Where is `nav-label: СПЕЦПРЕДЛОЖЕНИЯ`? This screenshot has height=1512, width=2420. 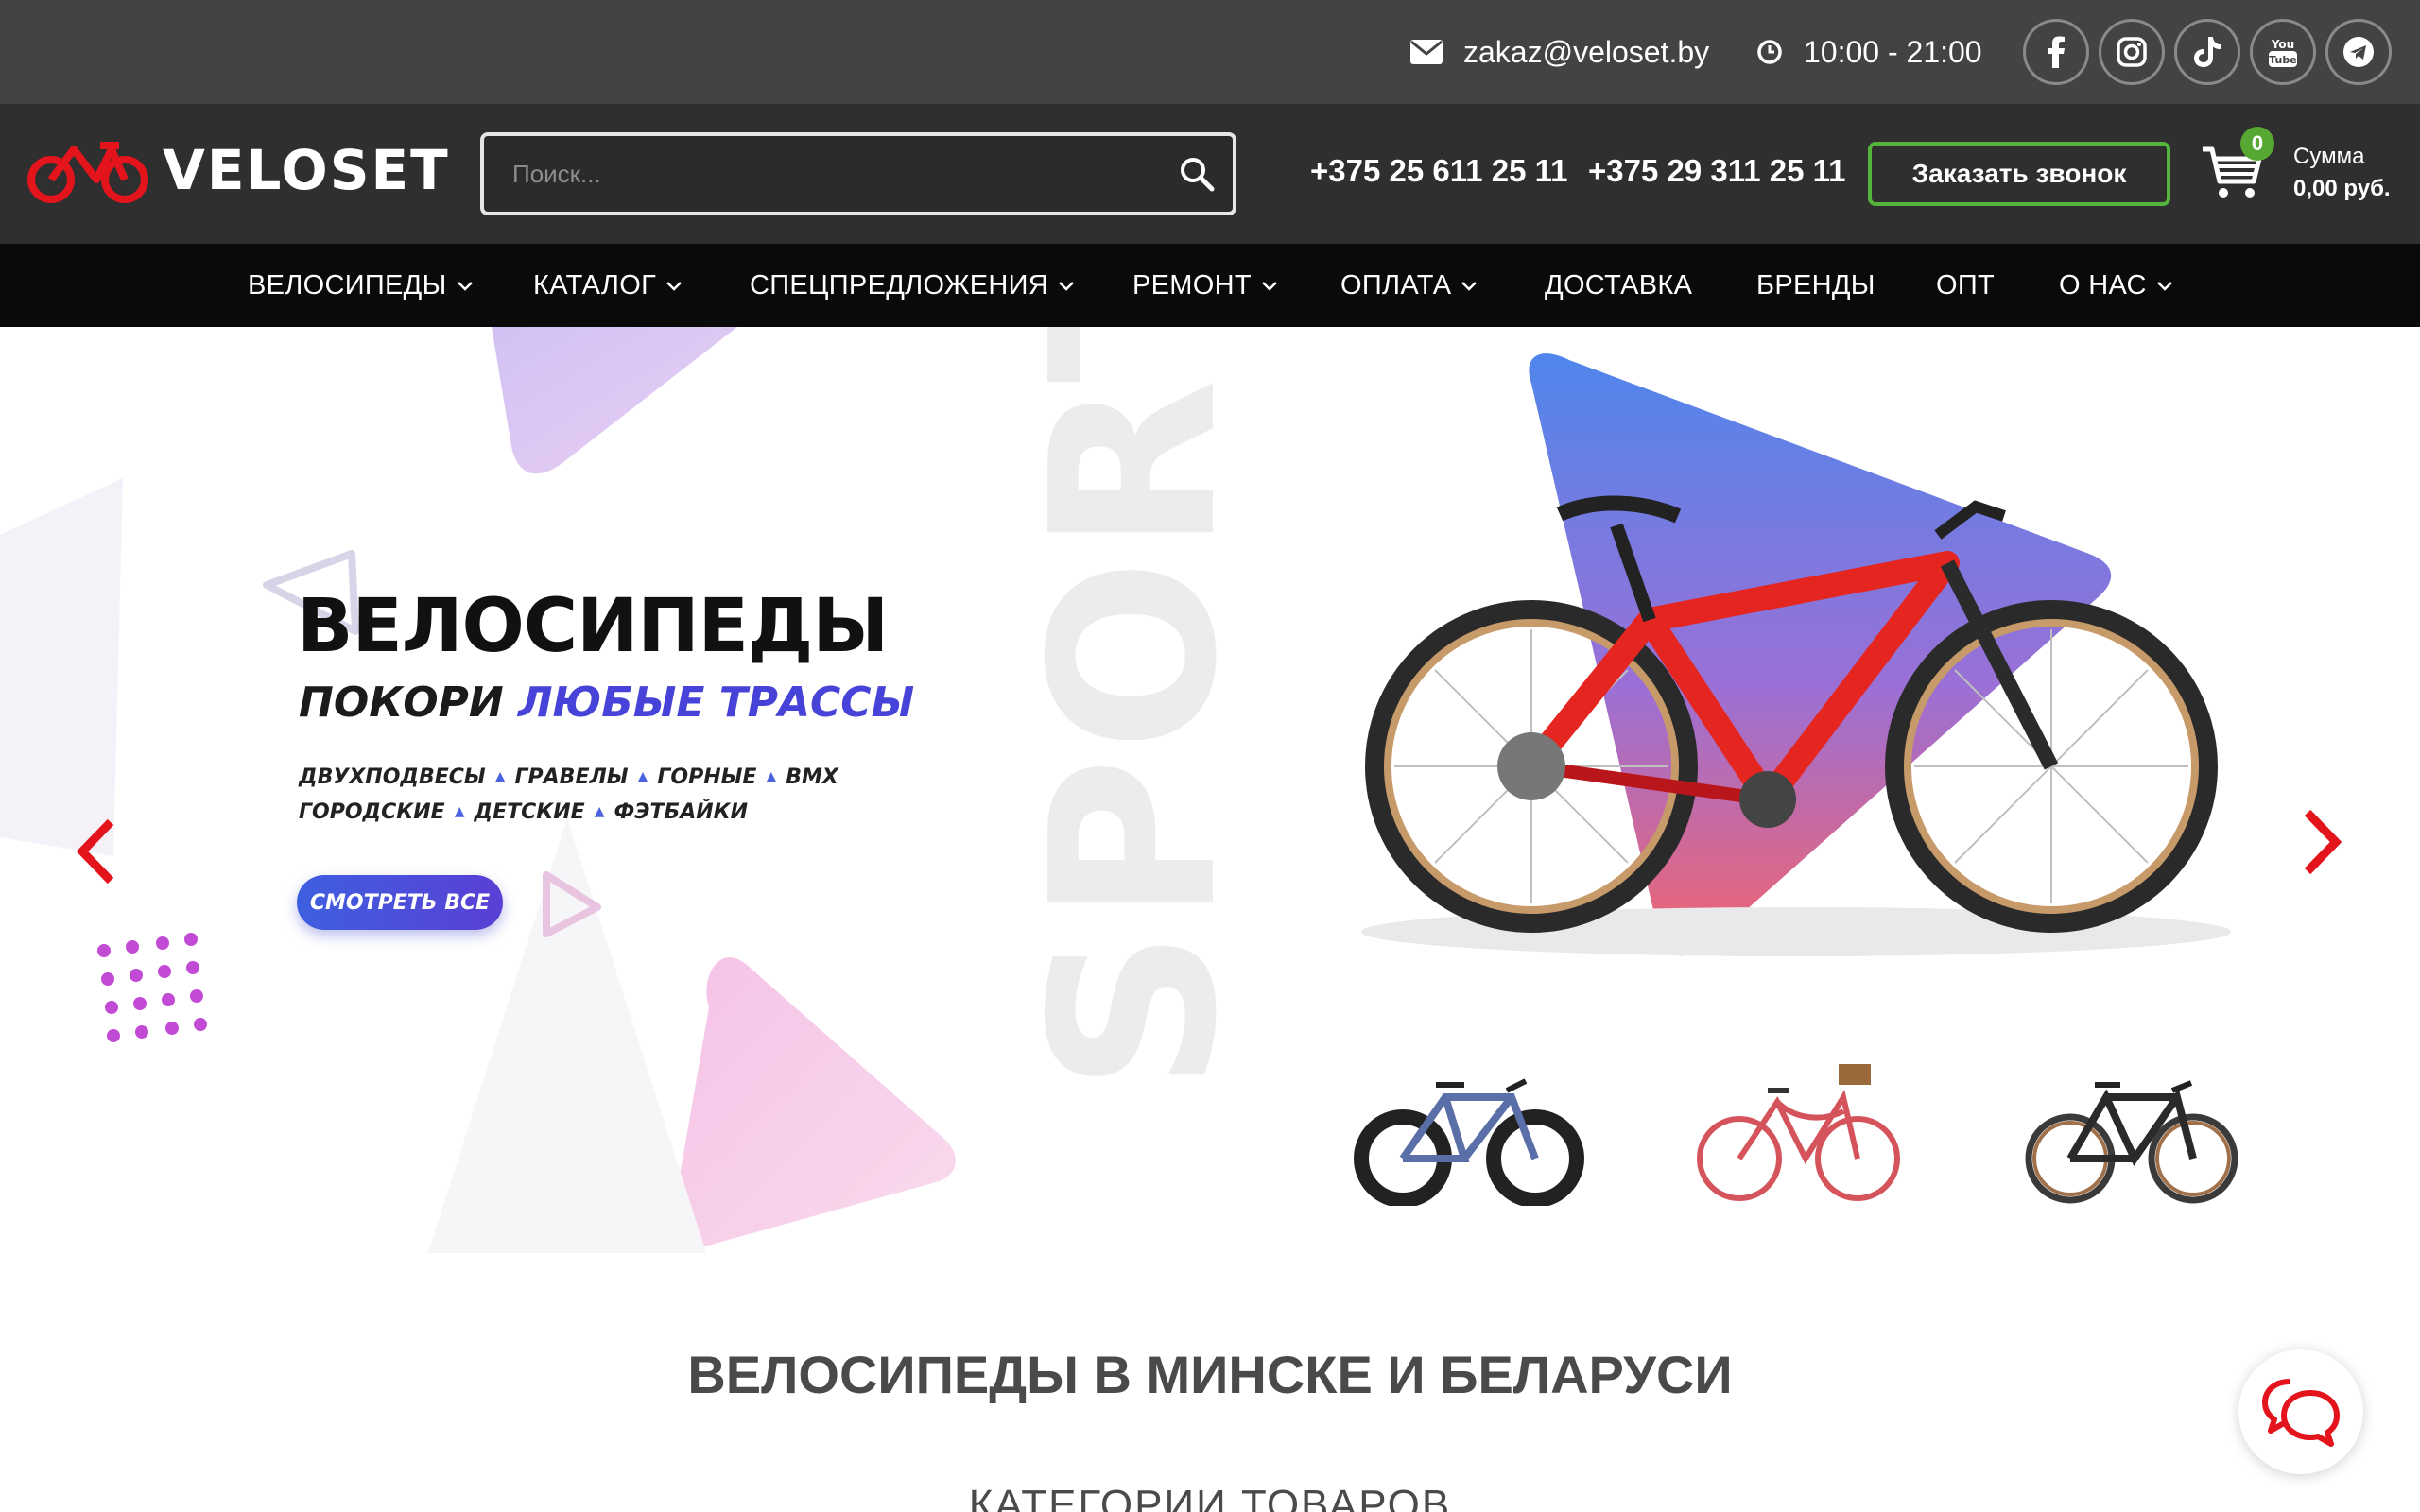 nav-label: СПЕЦПРЕДЛОЖЕНИЯ is located at coordinates (899, 285).